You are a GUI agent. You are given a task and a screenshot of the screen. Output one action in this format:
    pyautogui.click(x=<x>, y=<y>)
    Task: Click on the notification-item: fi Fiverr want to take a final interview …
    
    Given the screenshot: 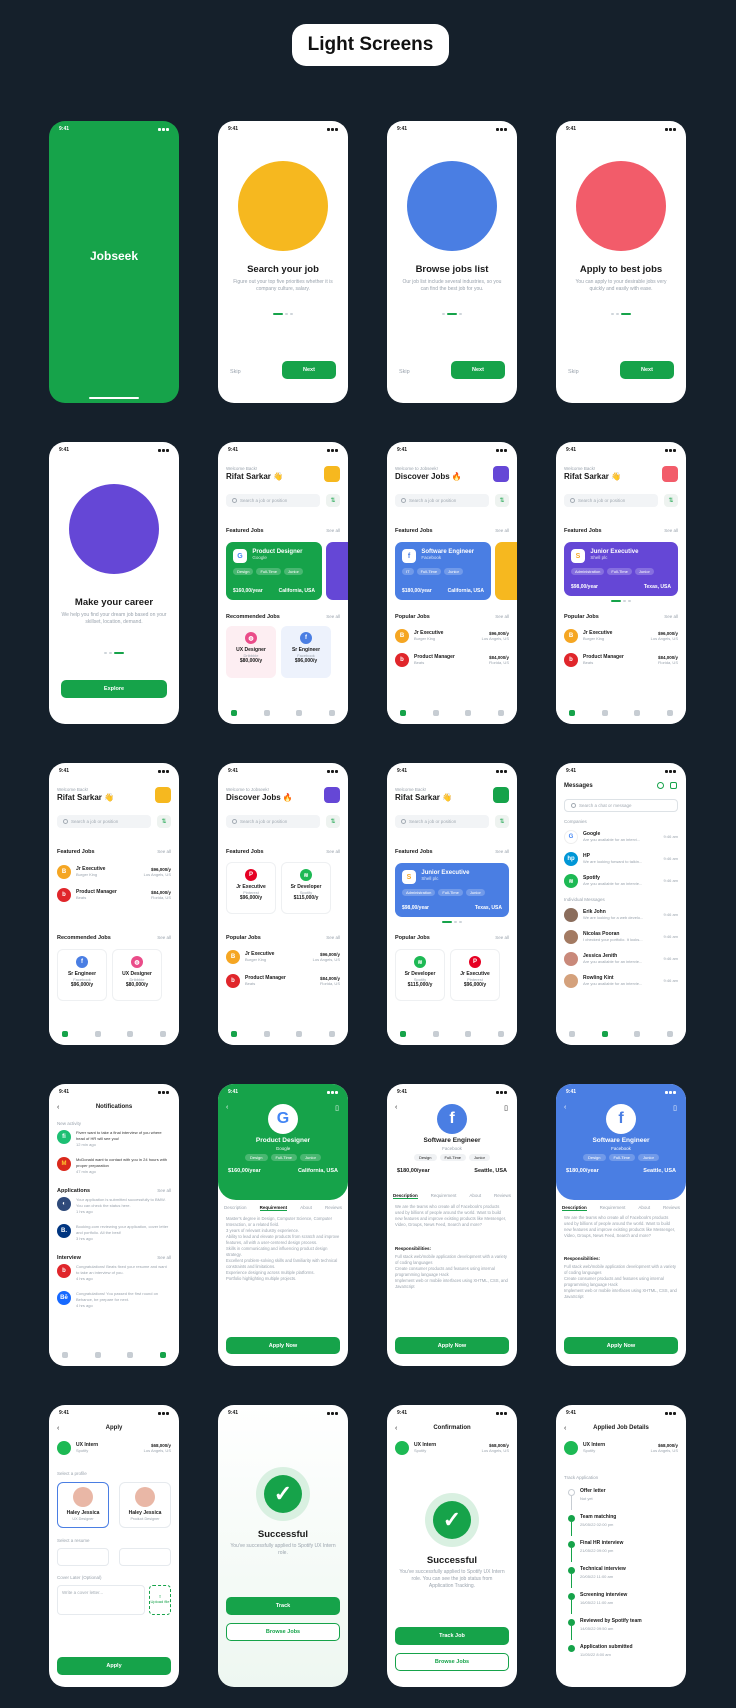 What is the action you would take?
    pyautogui.click(x=114, y=1142)
    